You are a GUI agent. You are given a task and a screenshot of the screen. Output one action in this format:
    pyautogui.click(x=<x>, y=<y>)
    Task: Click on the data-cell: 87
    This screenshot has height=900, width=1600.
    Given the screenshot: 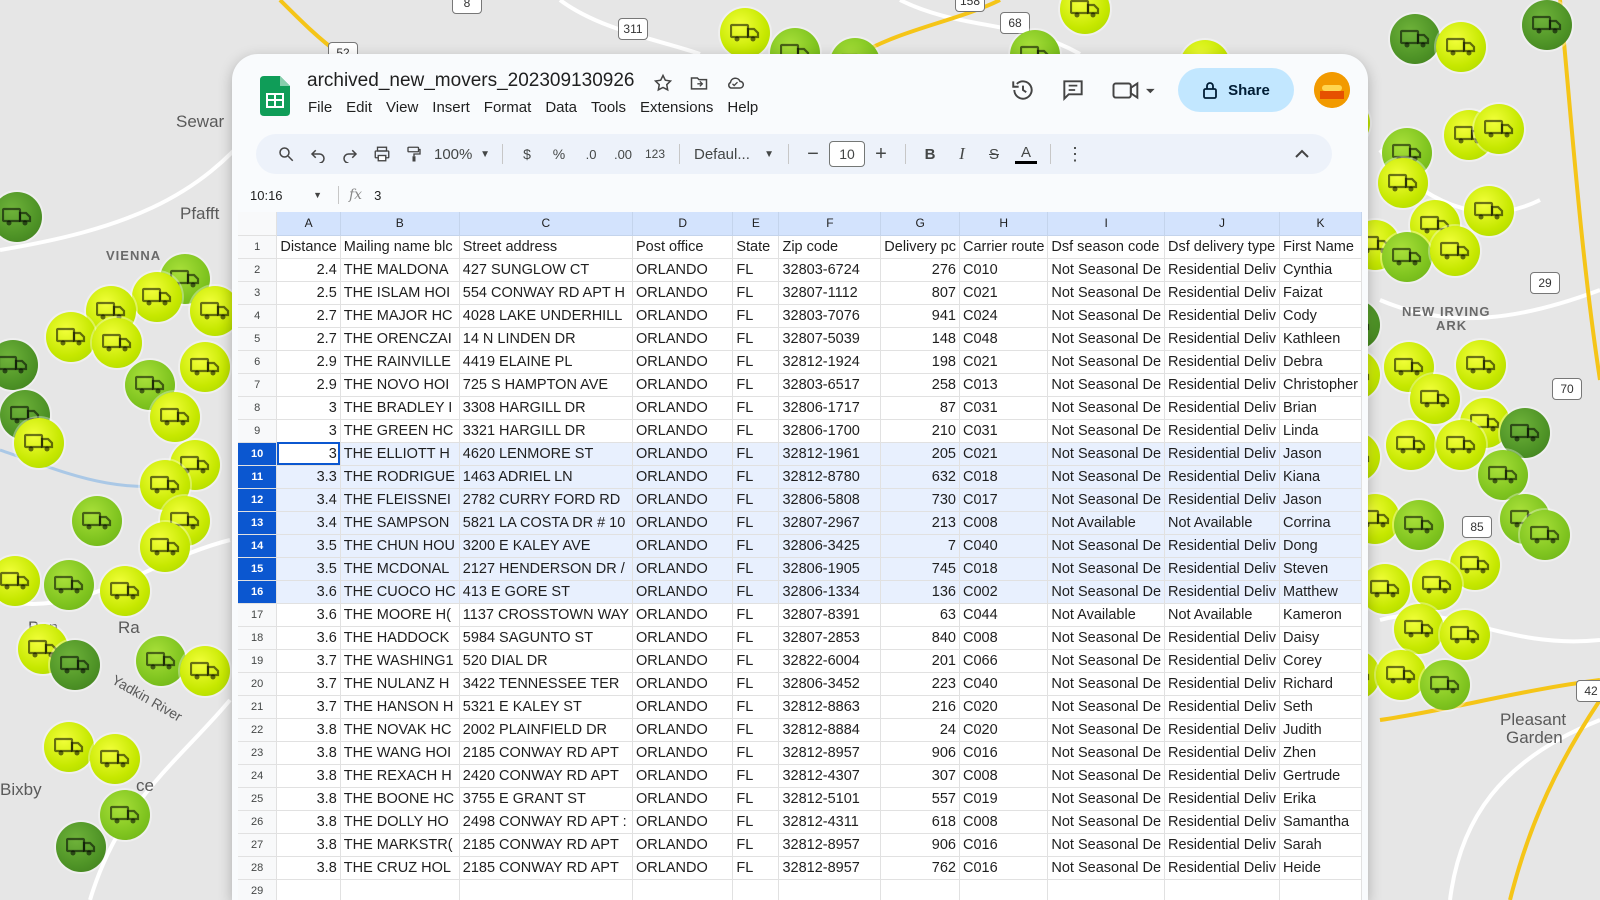 What is the action you would take?
    pyautogui.click(x=920, y=408)
    